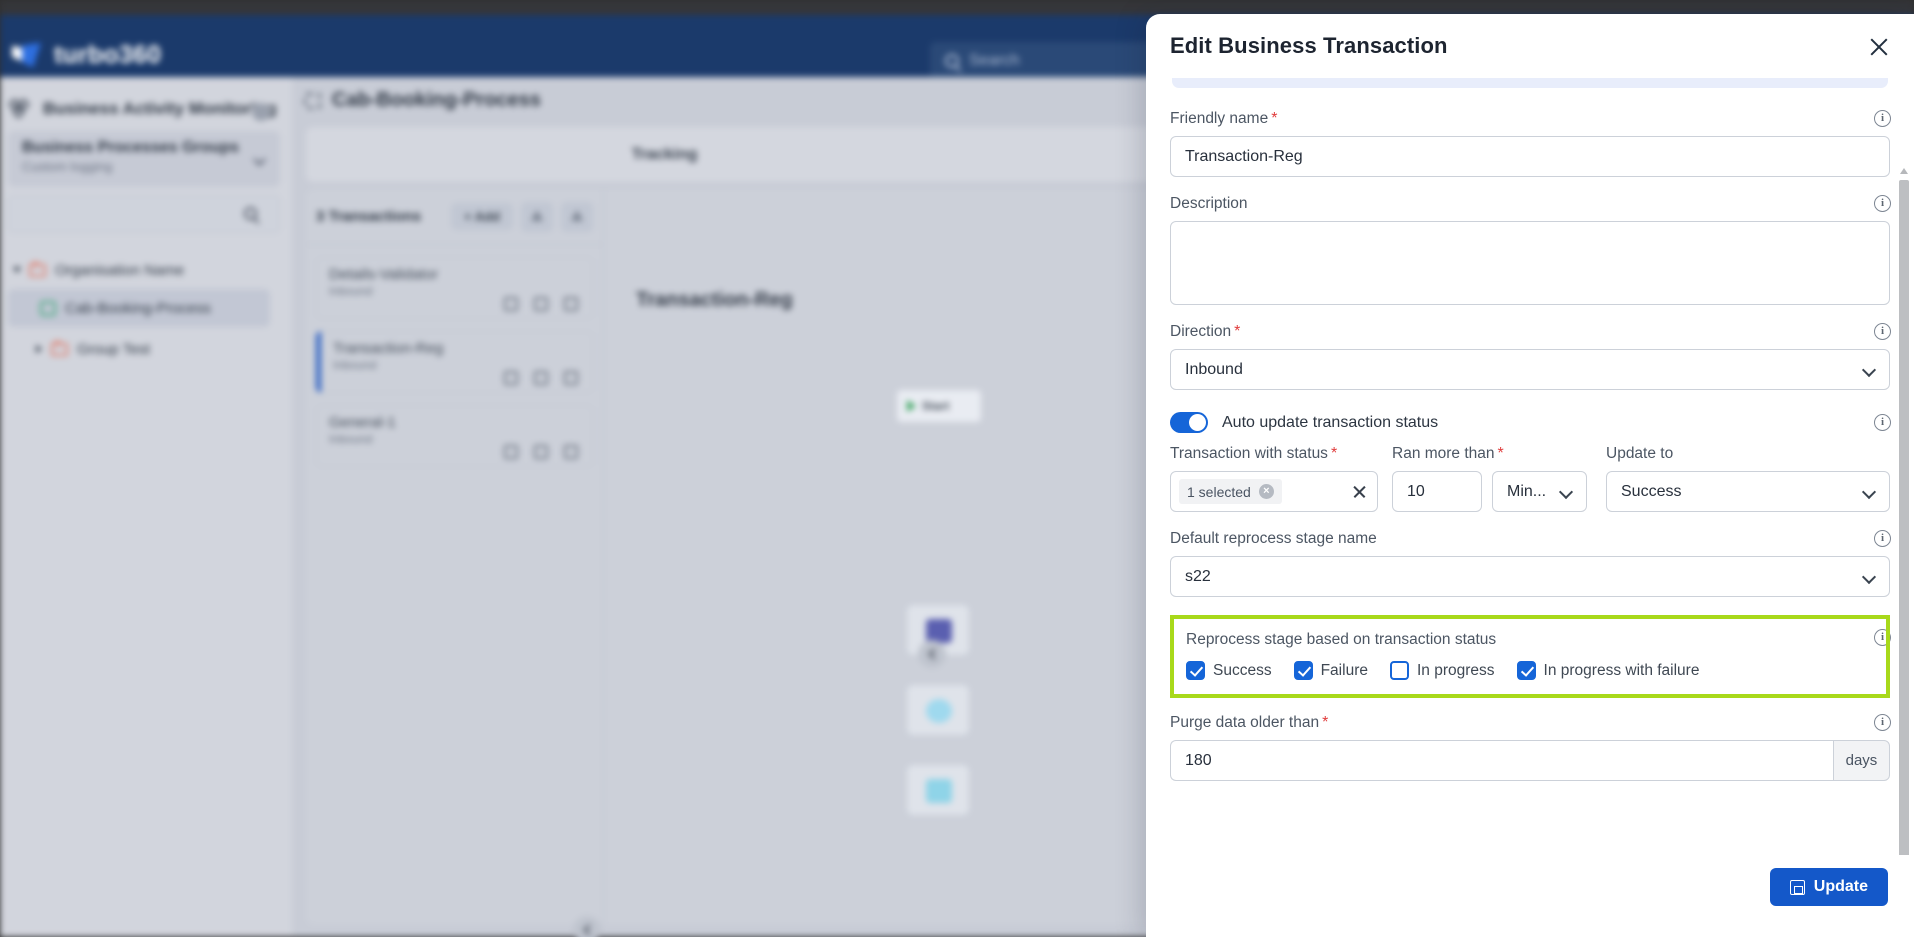  I want to click on scroll-up-arrow-icon, so click(1904, 171).